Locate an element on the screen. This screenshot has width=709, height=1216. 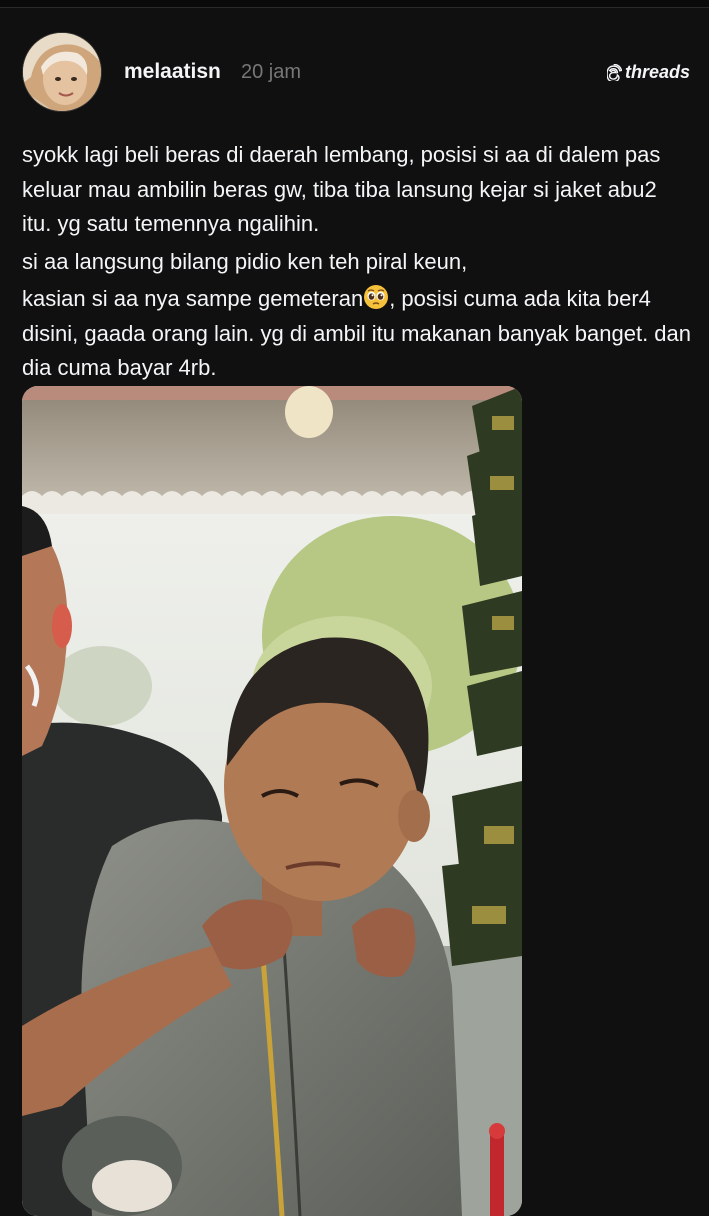
brand-name: threads is located at coordinates (657, 72).